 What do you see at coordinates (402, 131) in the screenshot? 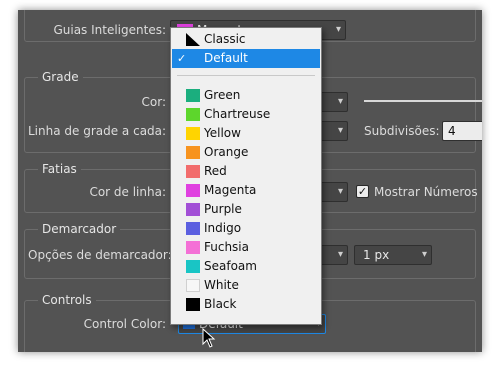
I see `subdivisions-label: Subdivisões:` at bounding box center [402, 131].